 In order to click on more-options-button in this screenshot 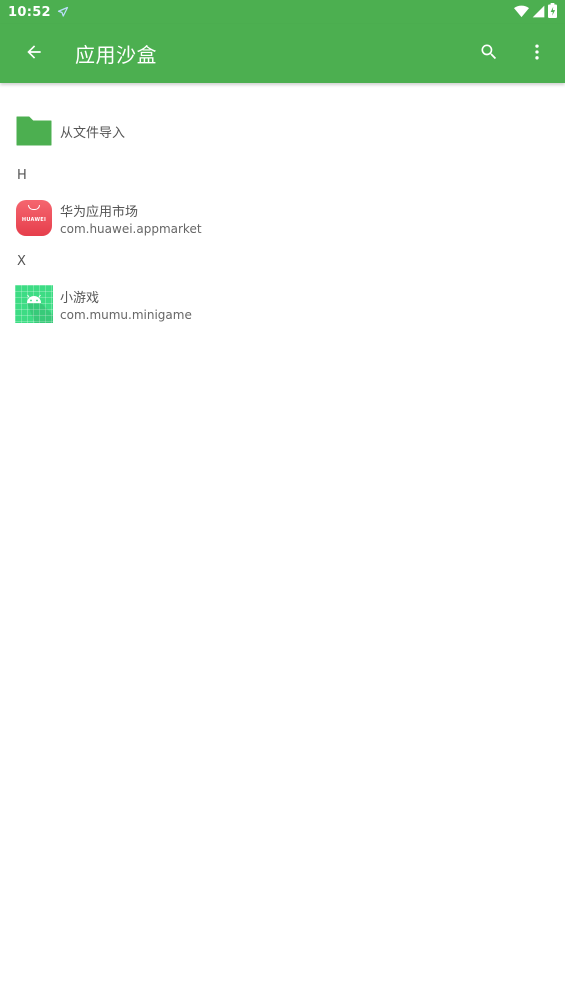, I will do `click(537, 54)`.